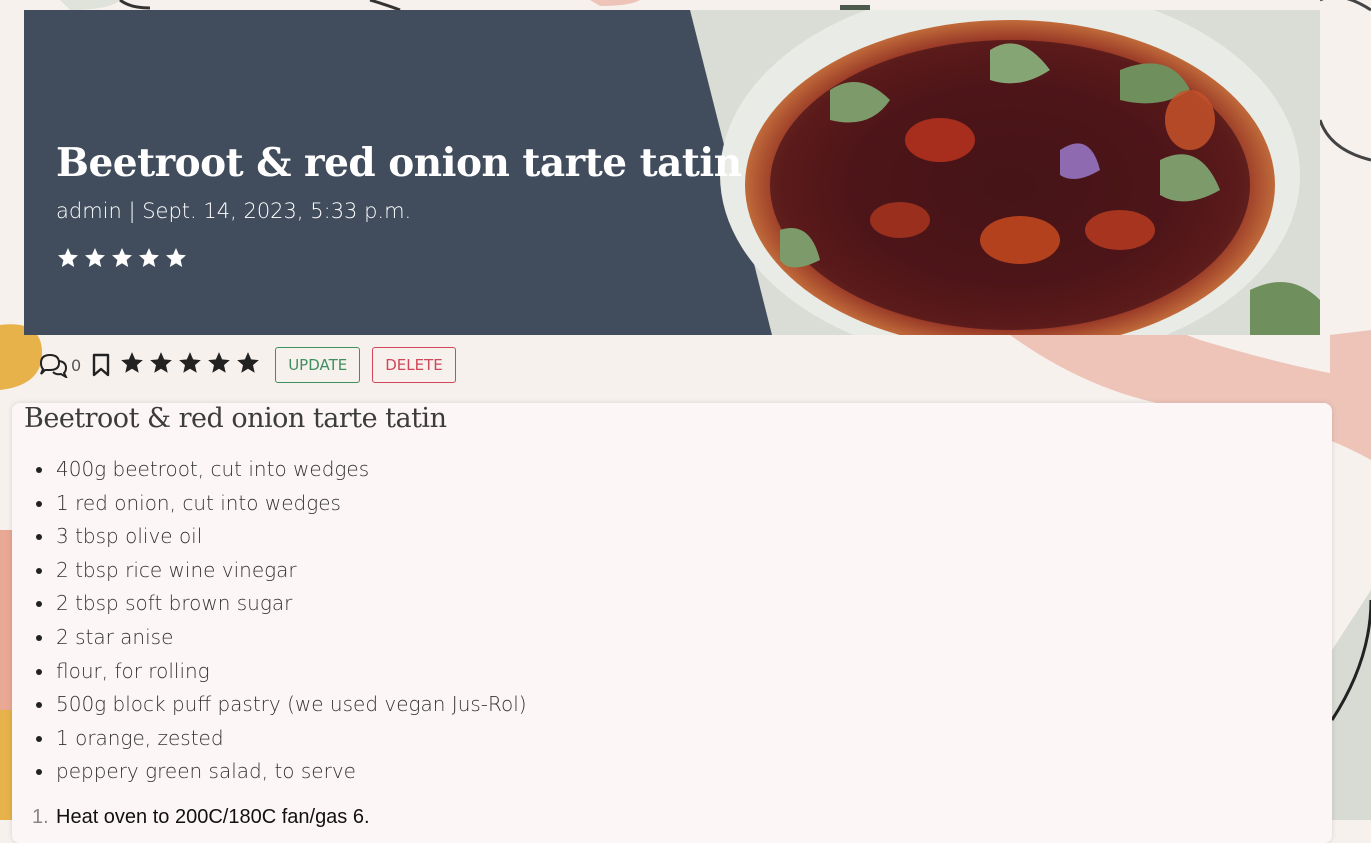 The height and width of the screenshot is (843, 1371). What do you see at coordinates (281, 537) in the screenshot?
I see `ingredient-item: 3 tbsp olive oil` at bounding box center [281, 537].